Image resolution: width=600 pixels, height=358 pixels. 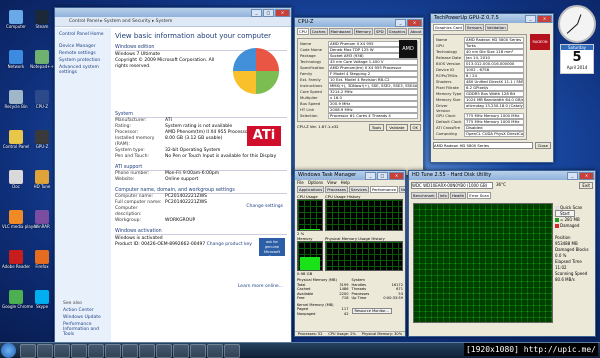 I want to click on hdtune-exit-button: Exit, so click(x=586, y=185).